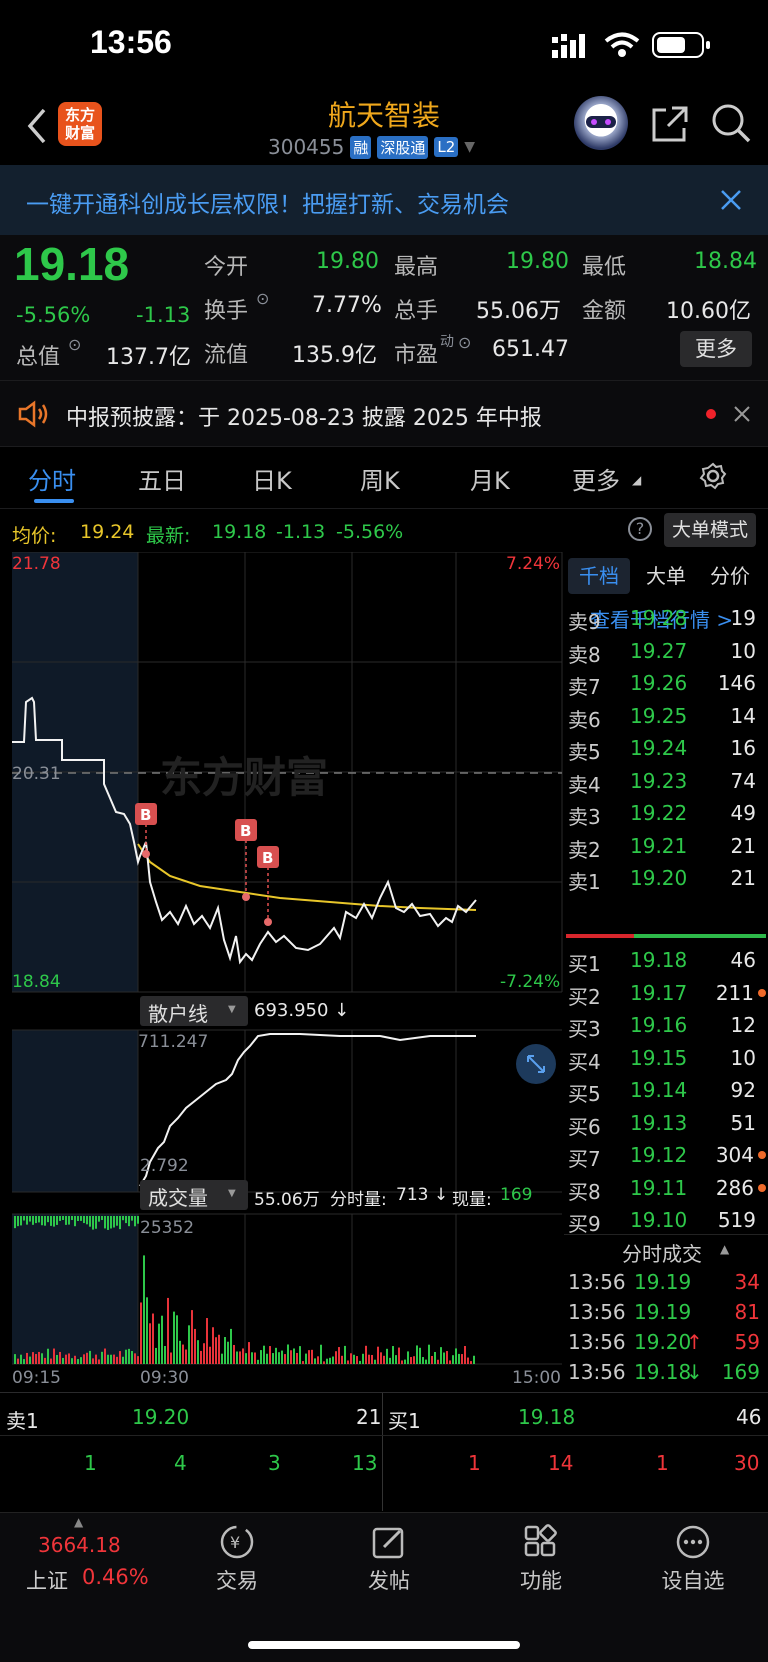  What do you see at coordinates (693, 1580) in the screenshot?
I see `nav-add-watchlist: 设自选` at bounding box center [693, 1580].